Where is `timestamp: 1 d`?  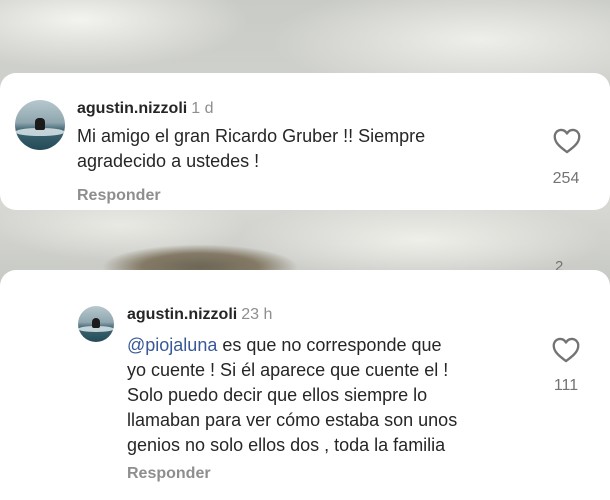 timestamp: 1 d is located at coordinates (202, 108).